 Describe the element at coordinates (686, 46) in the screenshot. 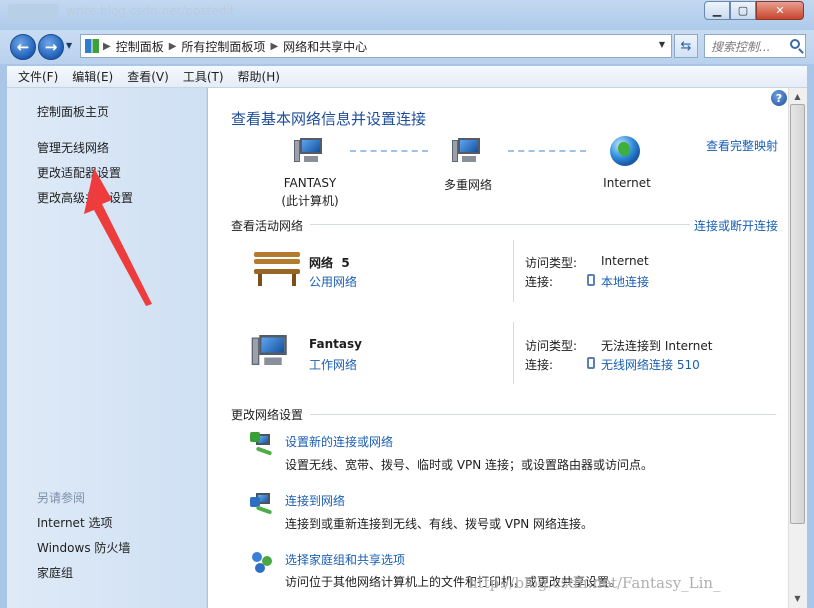

I see `refresh-button: ⇆` at that location.